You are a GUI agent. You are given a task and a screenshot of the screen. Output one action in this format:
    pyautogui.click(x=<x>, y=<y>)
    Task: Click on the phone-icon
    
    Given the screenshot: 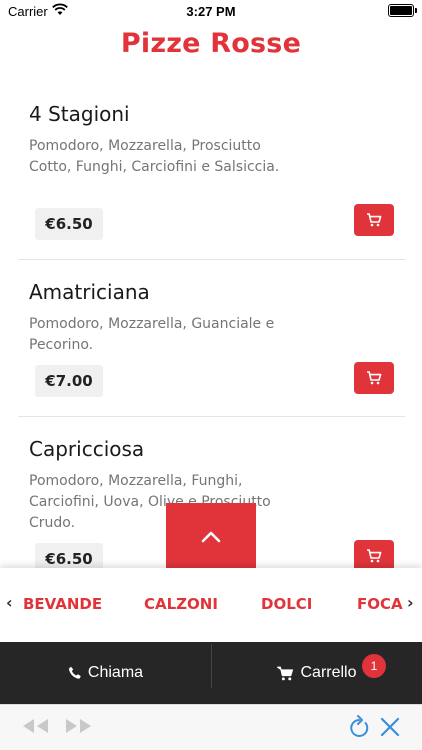 What is the action you would take?
    pyautogui.click(x=74, y=672)
    